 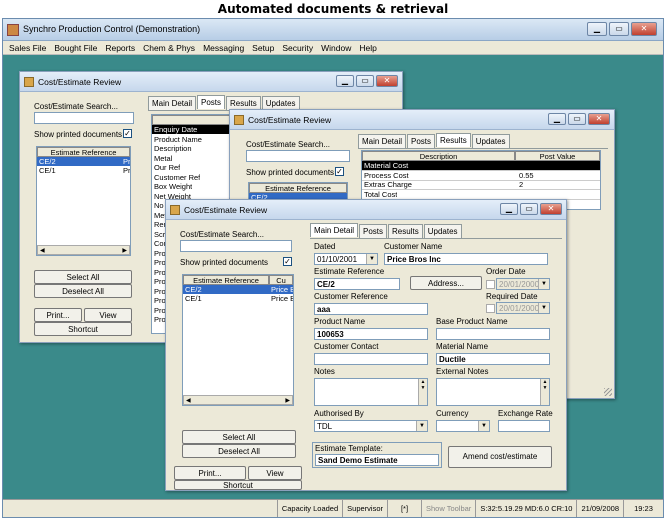 I want to click on base-product-name-field, so click(x=493, y=334).